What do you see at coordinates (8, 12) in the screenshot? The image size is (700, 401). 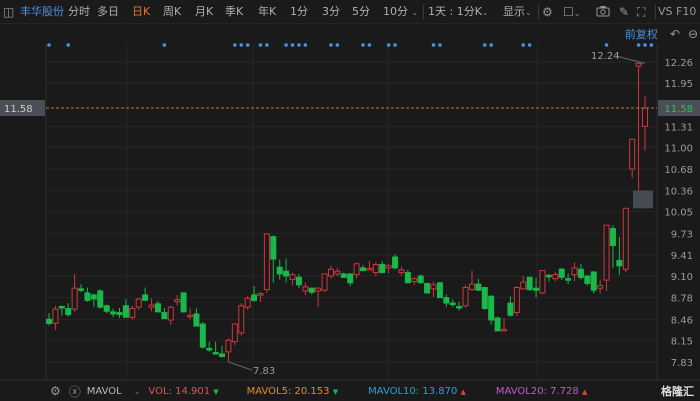 I see `sidebar-toggle-icon: ◫` at bounding box center [8, 12].